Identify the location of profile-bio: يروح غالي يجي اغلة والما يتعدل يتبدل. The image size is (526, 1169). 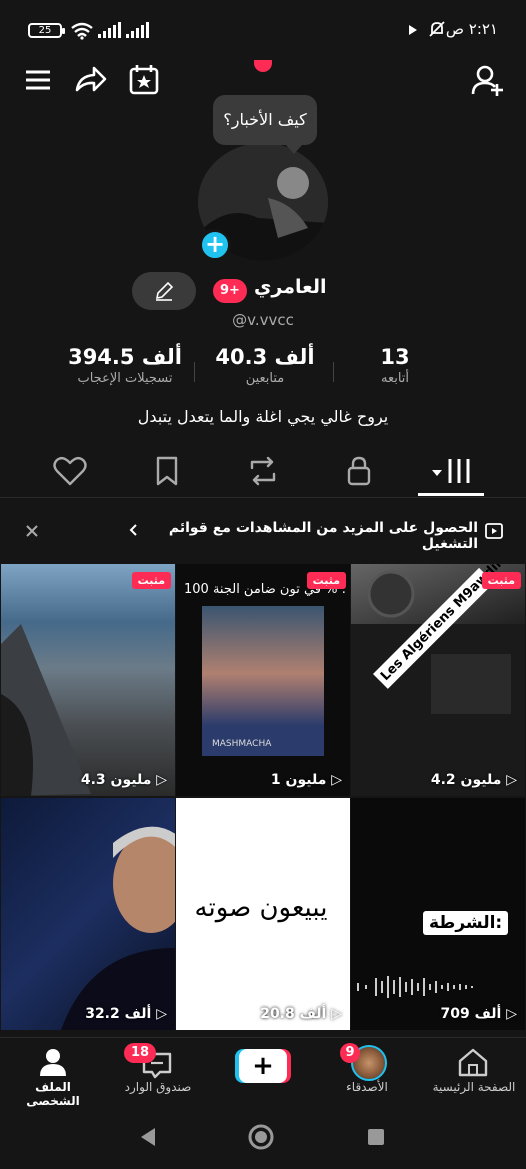
(263, 416).